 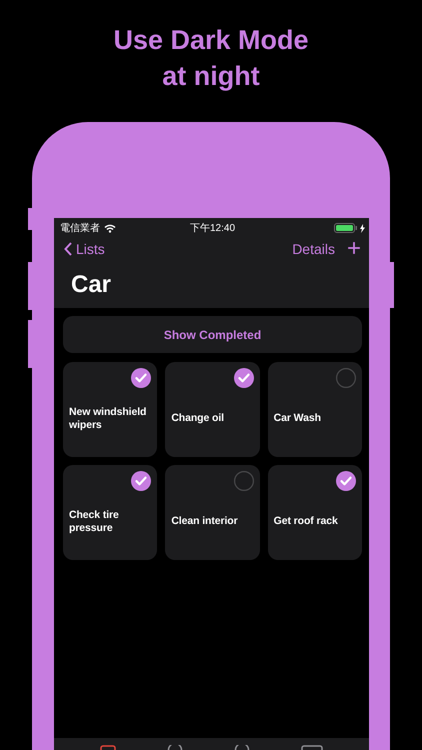 What do you see at coordinates (108, 419) in the screenshot?
I see `task-title: New windshield wipers` at bounding box center [108, 419].